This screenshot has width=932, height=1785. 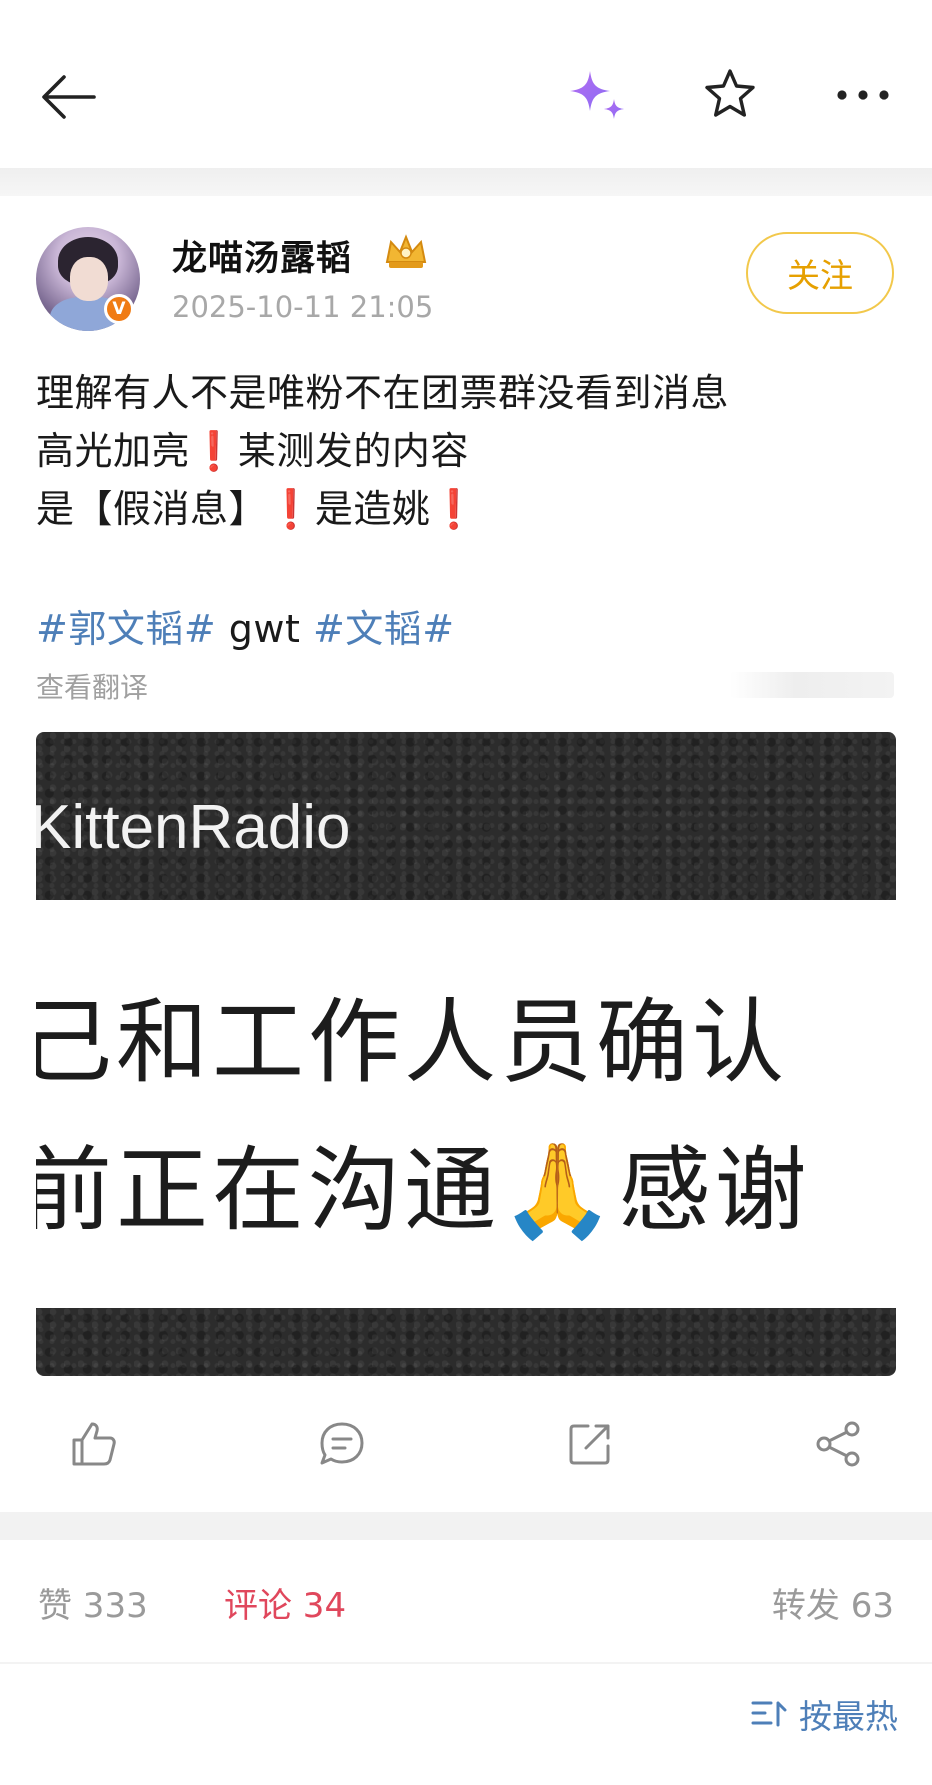 What do you see at coordinates (285, 1602) in the screenshot?
I see `comments-tab: 评论 34` at bounding box center [285, 1602].